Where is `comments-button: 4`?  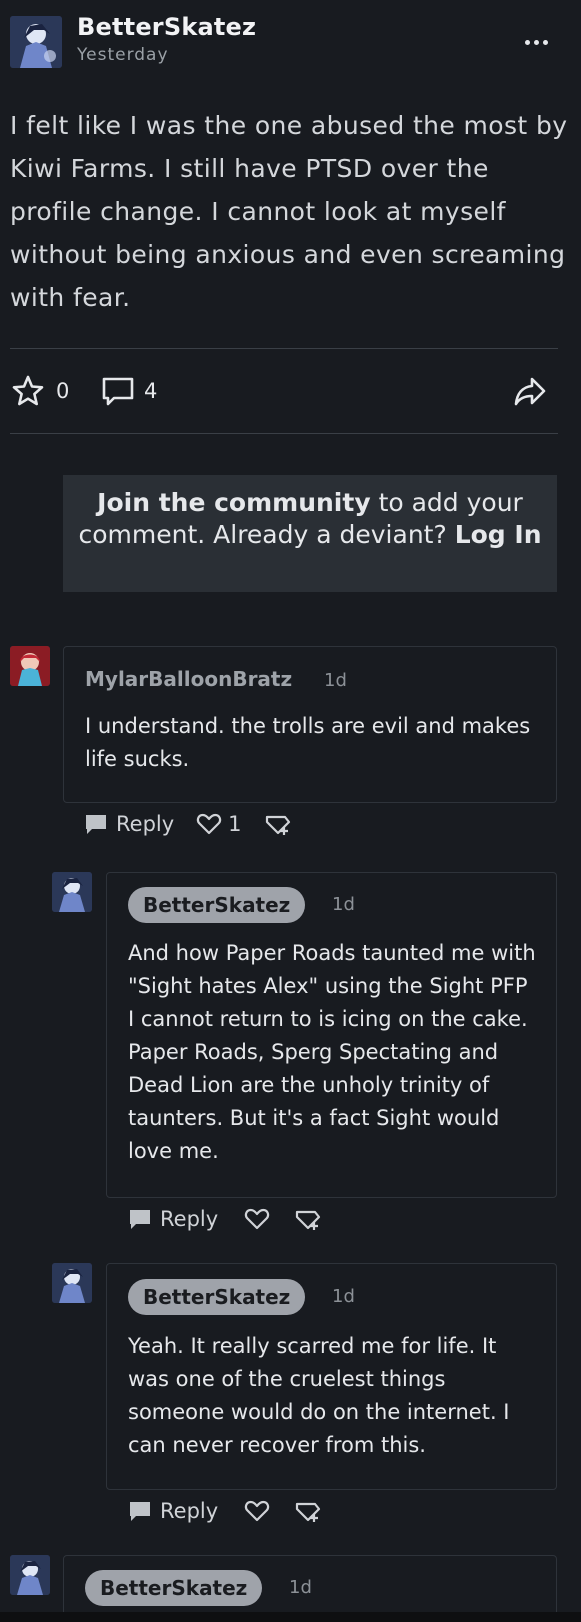 comments-button: 4 is located at coordinates (128, 391).